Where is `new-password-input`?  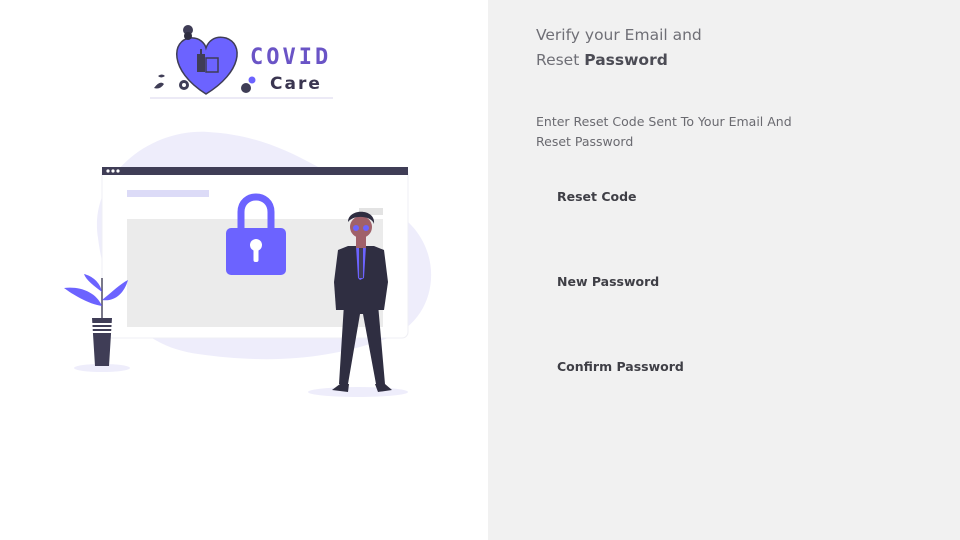
new-password-input is located at coordinates (739, 312).